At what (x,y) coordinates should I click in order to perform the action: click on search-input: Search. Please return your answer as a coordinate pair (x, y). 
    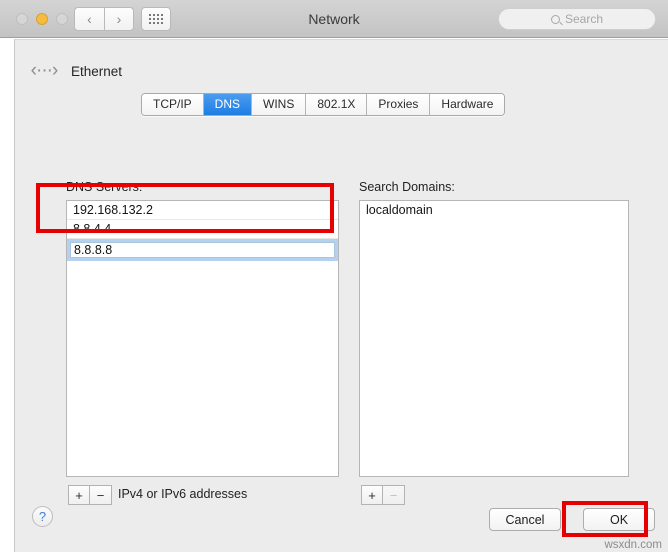
    Looking at the image, I should click on (577, 19).